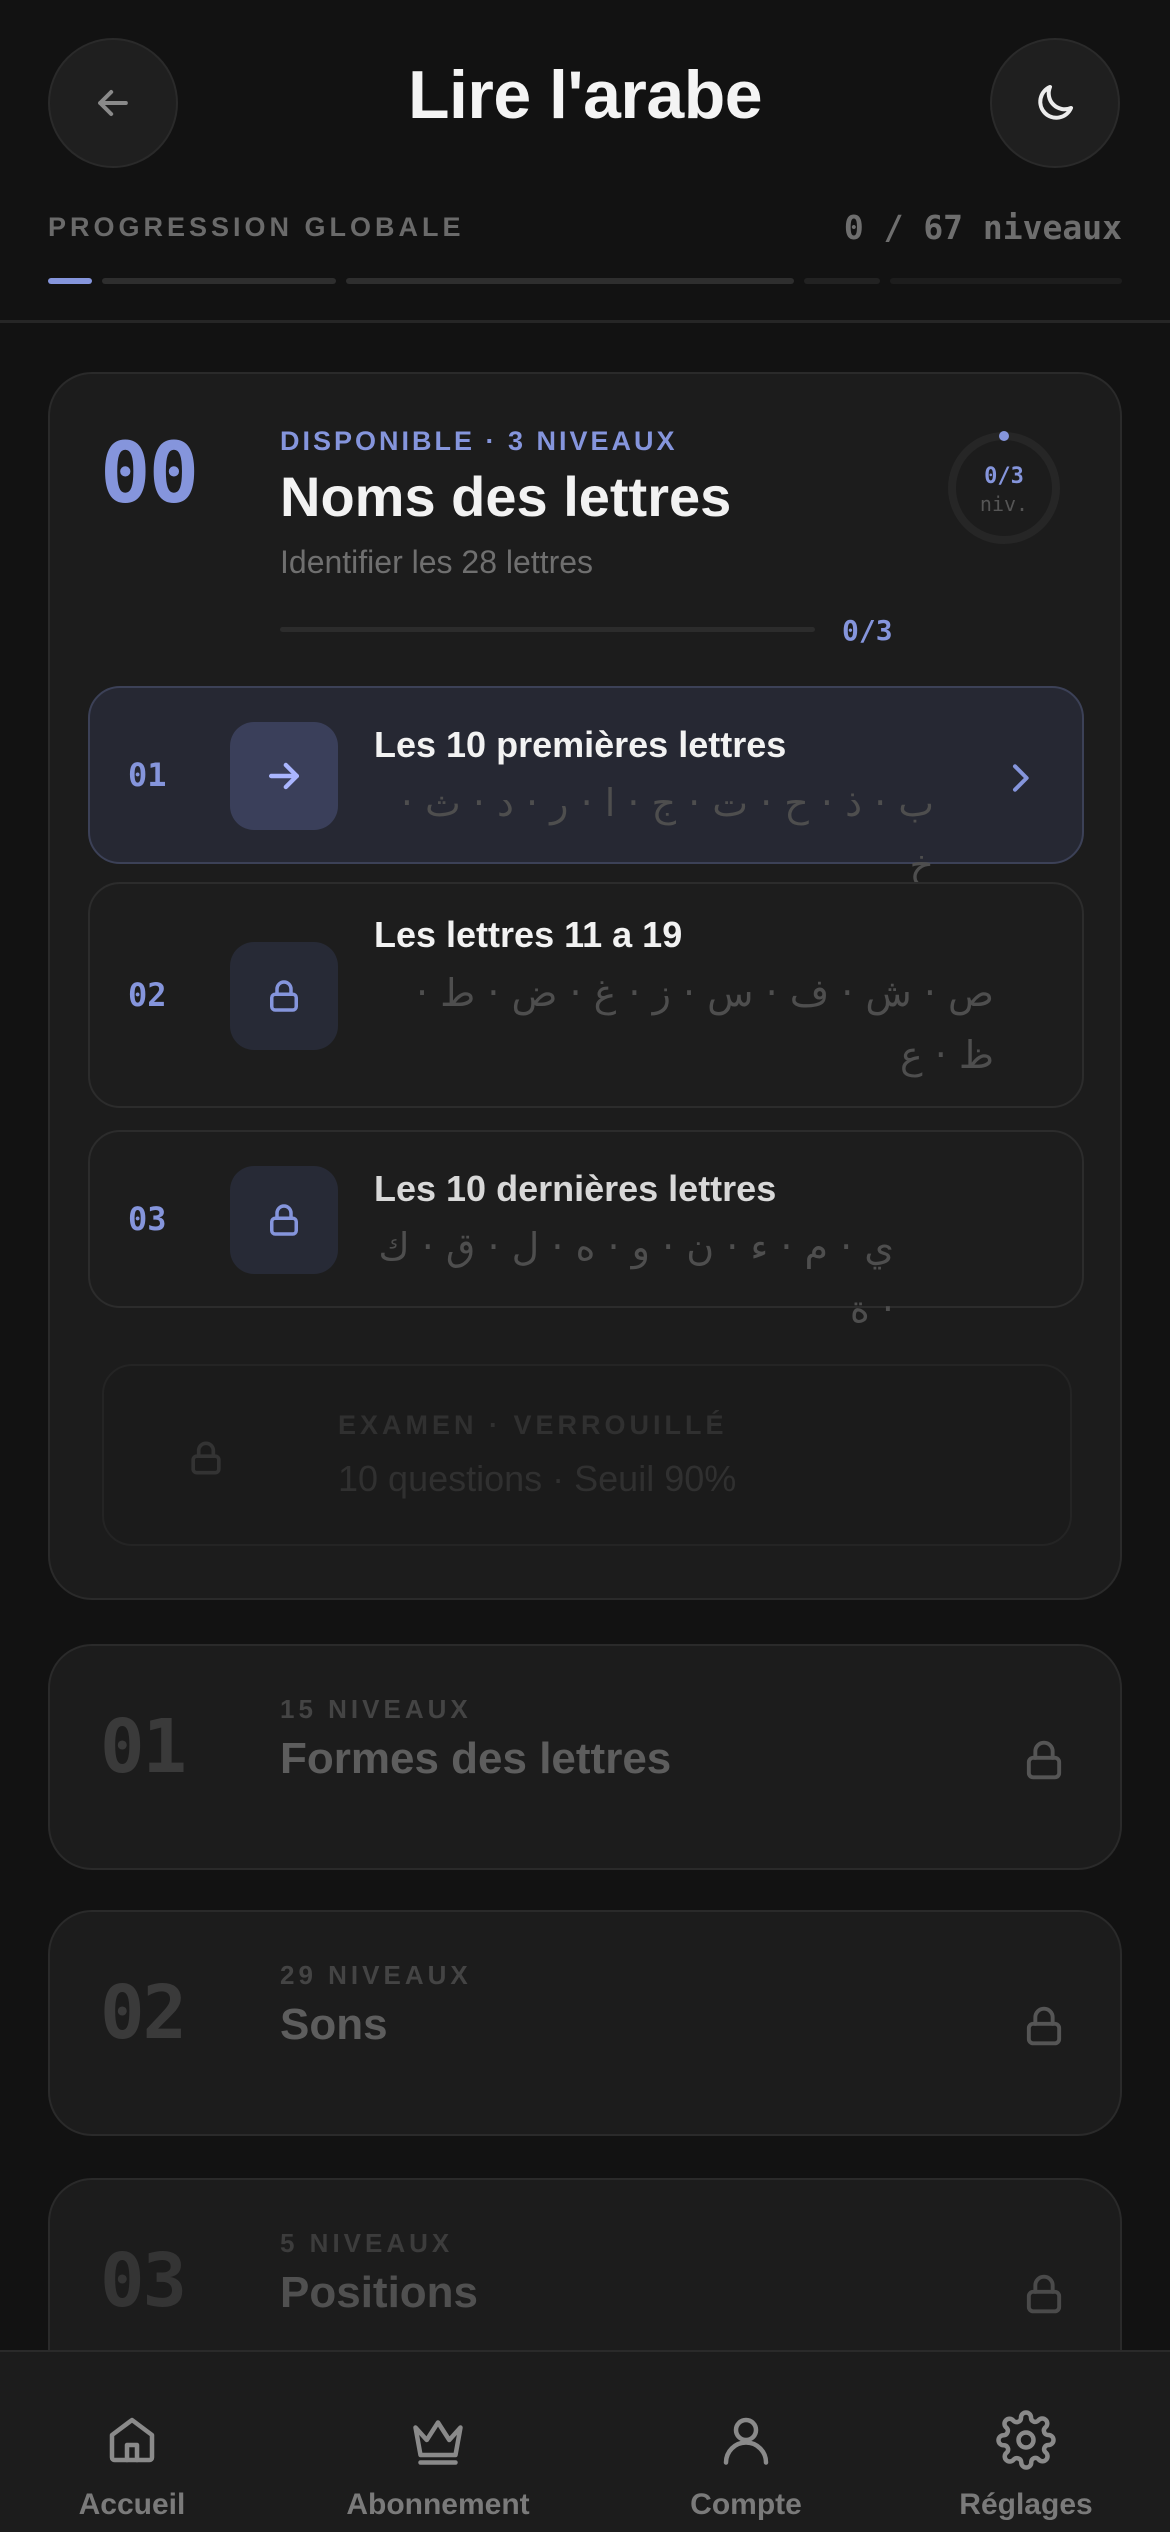  I want to click on unit-eyebrow: 15 NIVEAUX, so click(376, 1709).